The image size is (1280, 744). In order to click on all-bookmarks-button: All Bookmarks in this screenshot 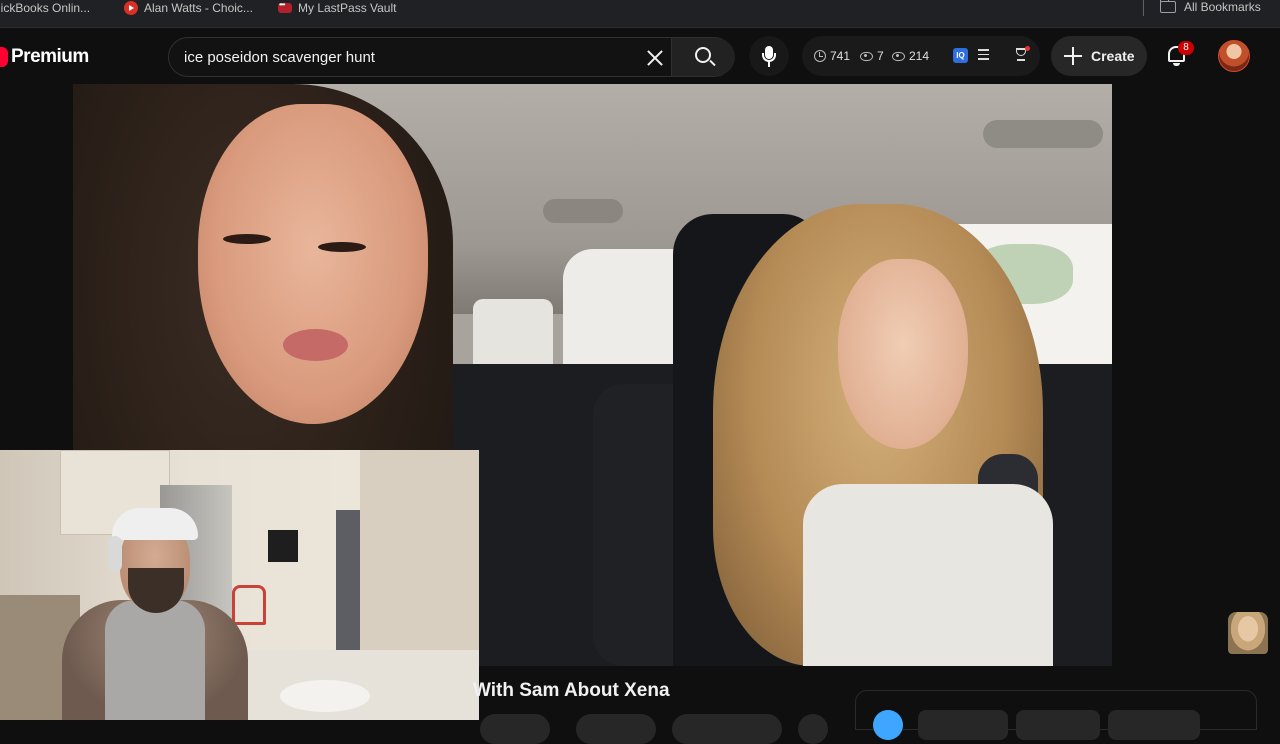, I will do `click(1210, 7)`.